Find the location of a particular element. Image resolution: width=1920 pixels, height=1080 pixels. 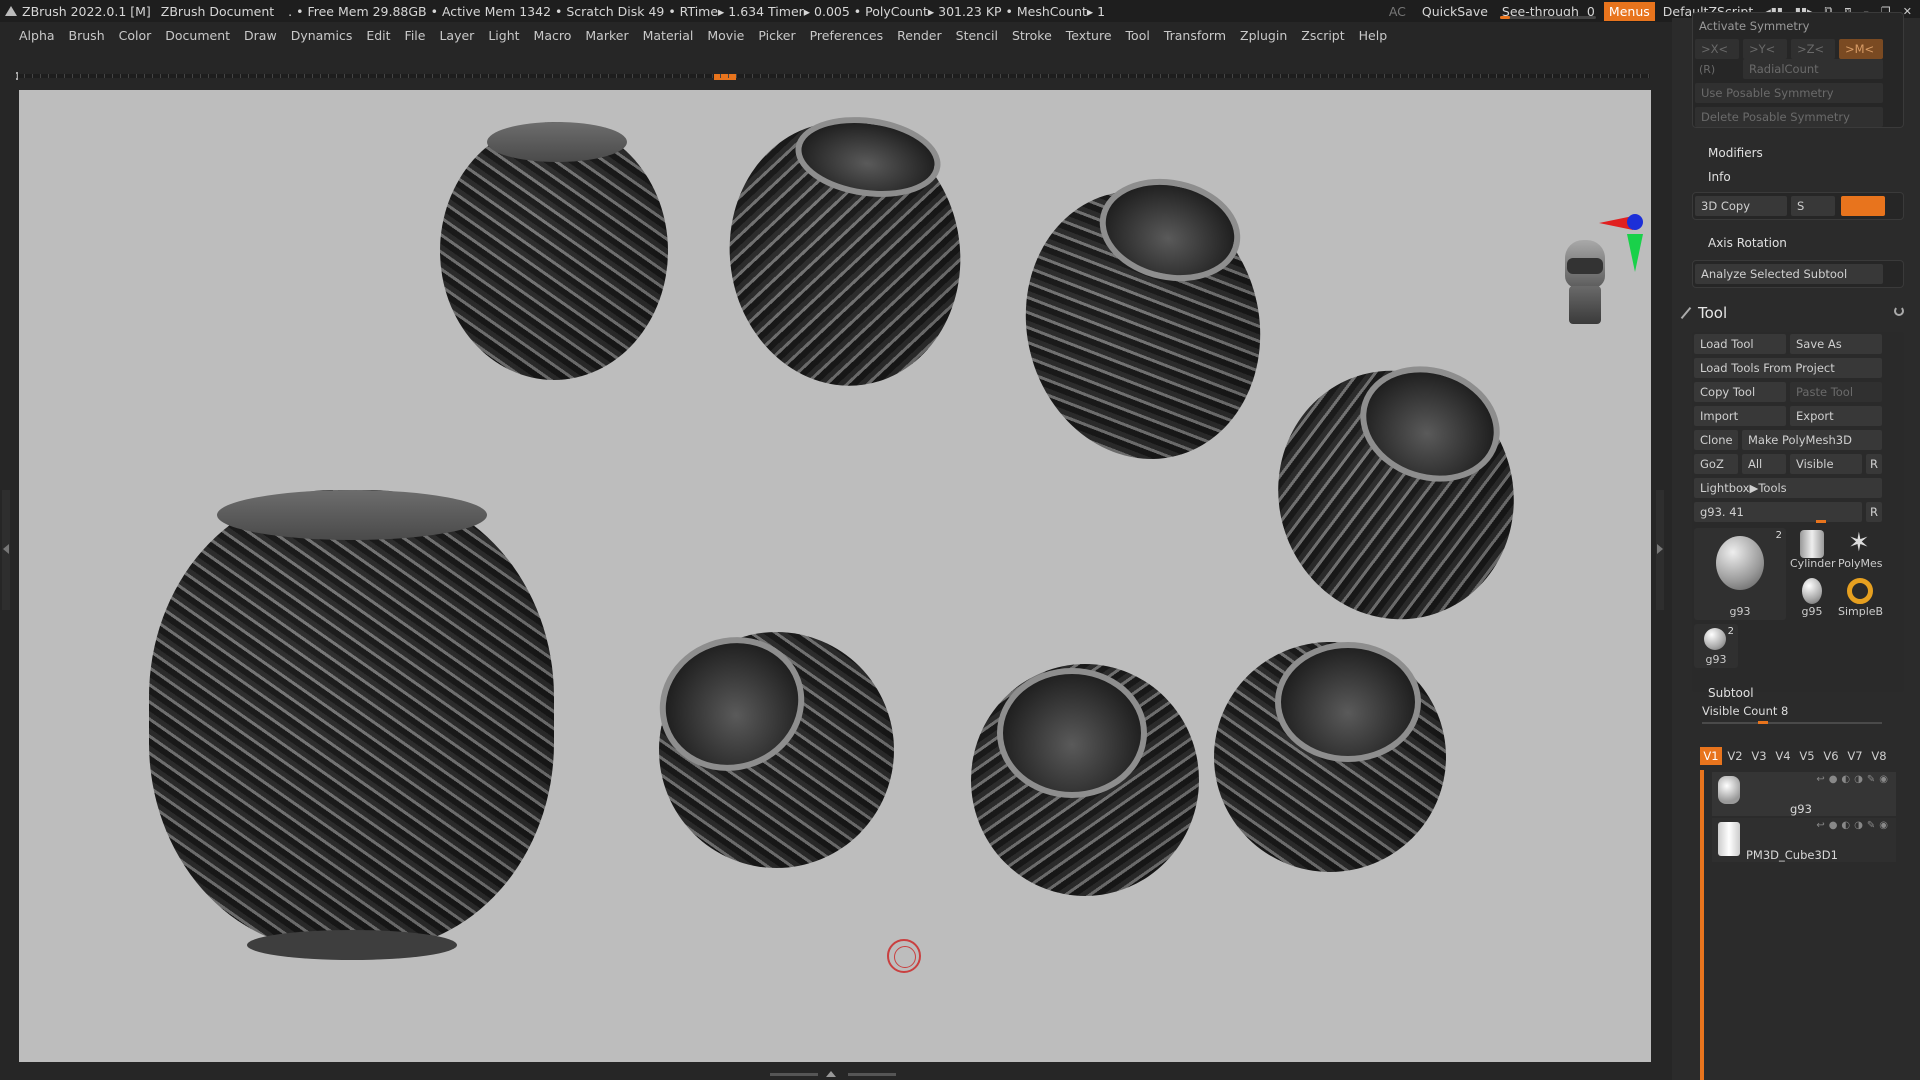

menu-alpha: Alpha is located at coordinates (37, 36).